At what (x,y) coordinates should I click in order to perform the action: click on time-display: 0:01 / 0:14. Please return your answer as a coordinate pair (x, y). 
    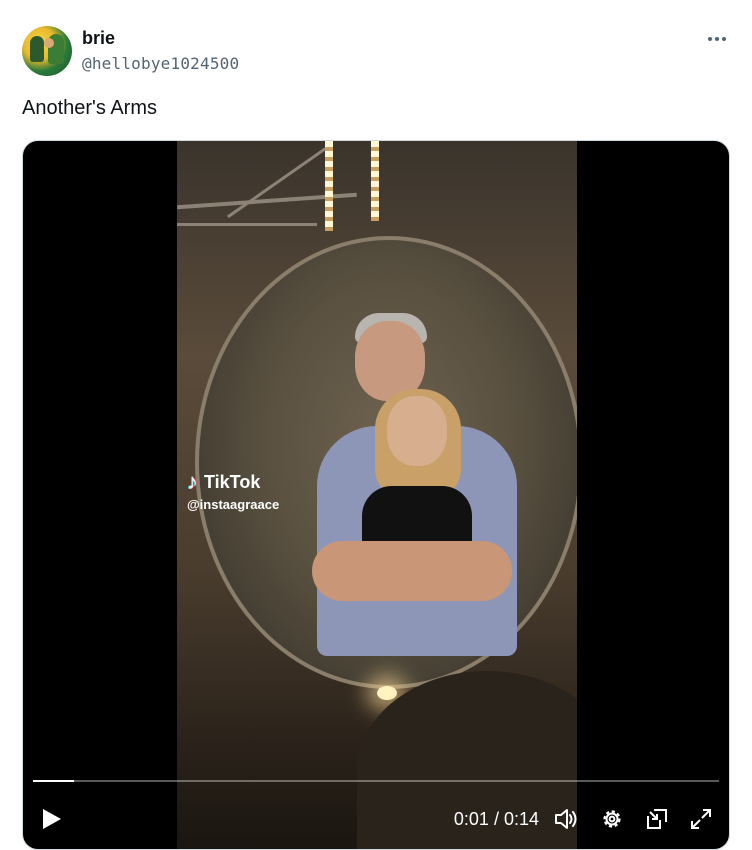
    Looking at the image, I should click on (496, 819).